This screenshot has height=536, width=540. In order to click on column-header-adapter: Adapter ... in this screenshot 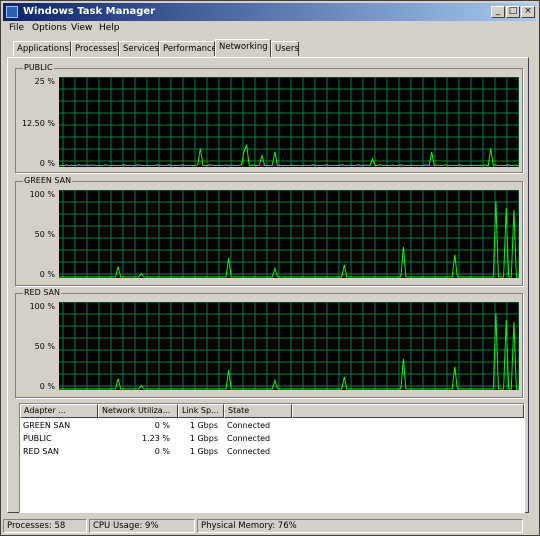, I will do `click(59, 411)`.